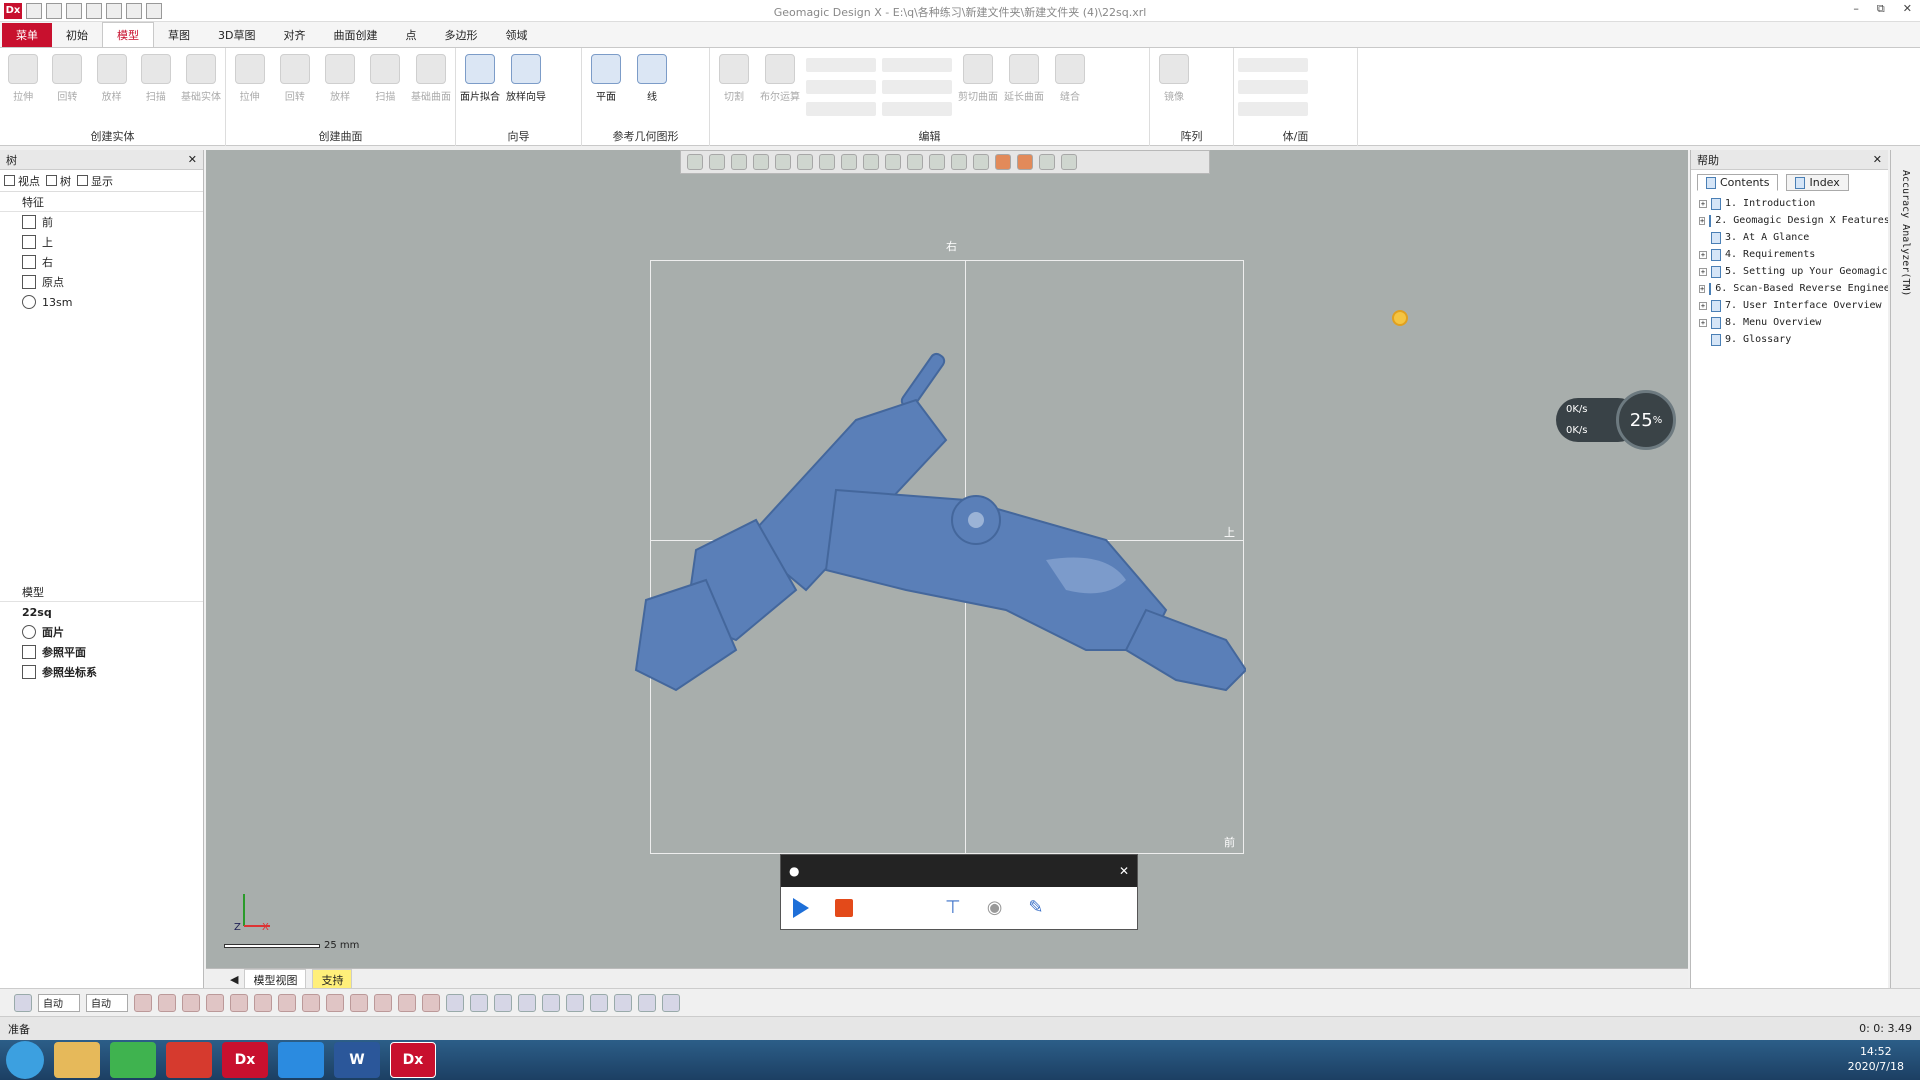 Image resolution: width=1920 pixels, height=1080 pixels. Describe the element at coordinates (526, 78) in the screenshot. I see `loft-wizard-tool: 放样向导` at that location.